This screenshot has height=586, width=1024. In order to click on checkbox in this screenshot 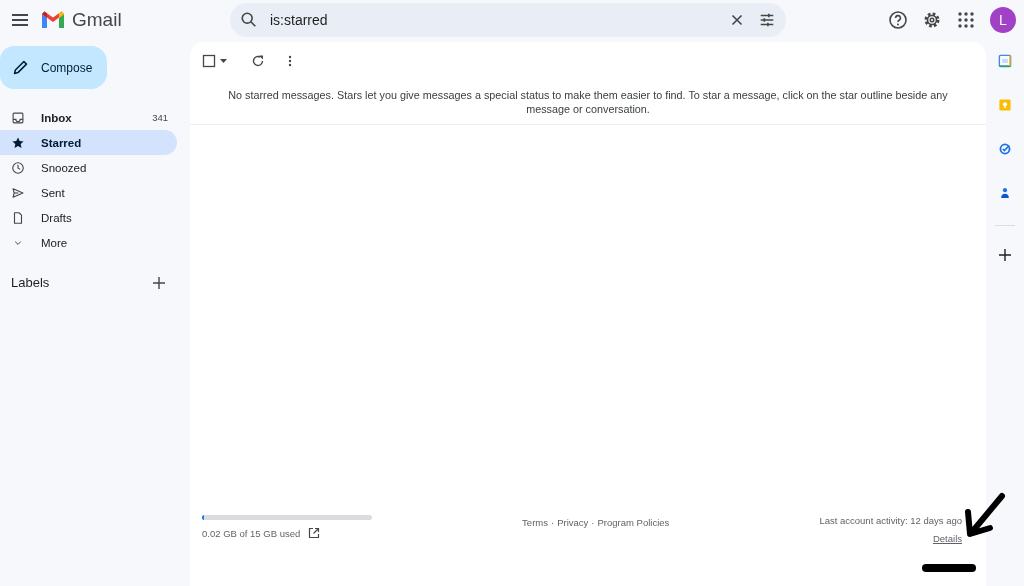, I will do `click(209, 61)`.